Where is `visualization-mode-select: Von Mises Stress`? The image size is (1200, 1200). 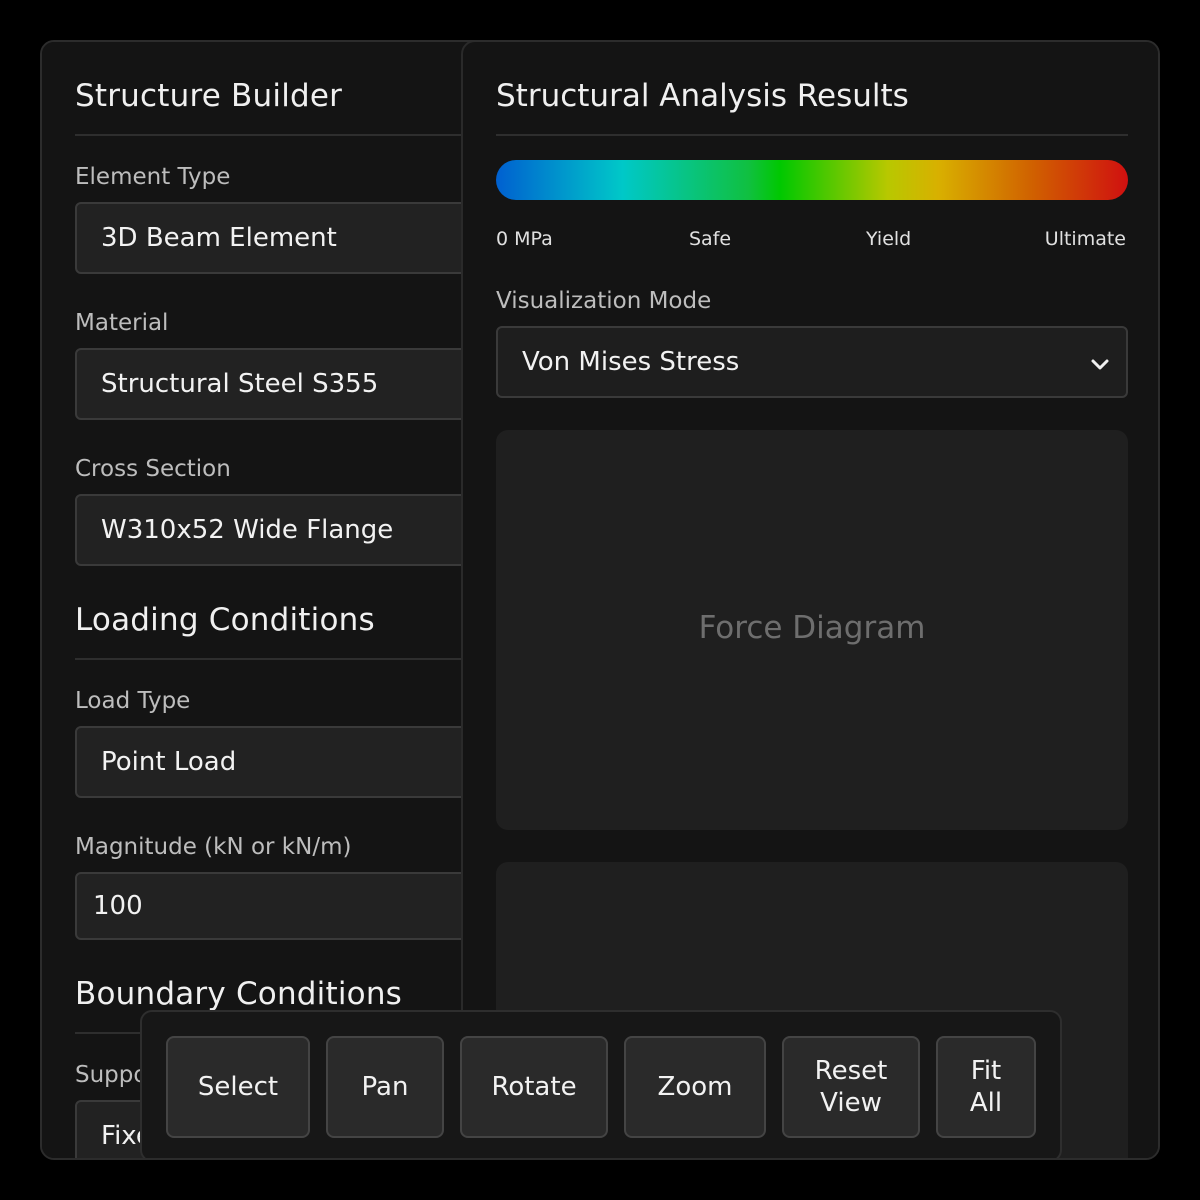
visualization-mode-select: Von Mises Stress is located at coordinates (812, 362).